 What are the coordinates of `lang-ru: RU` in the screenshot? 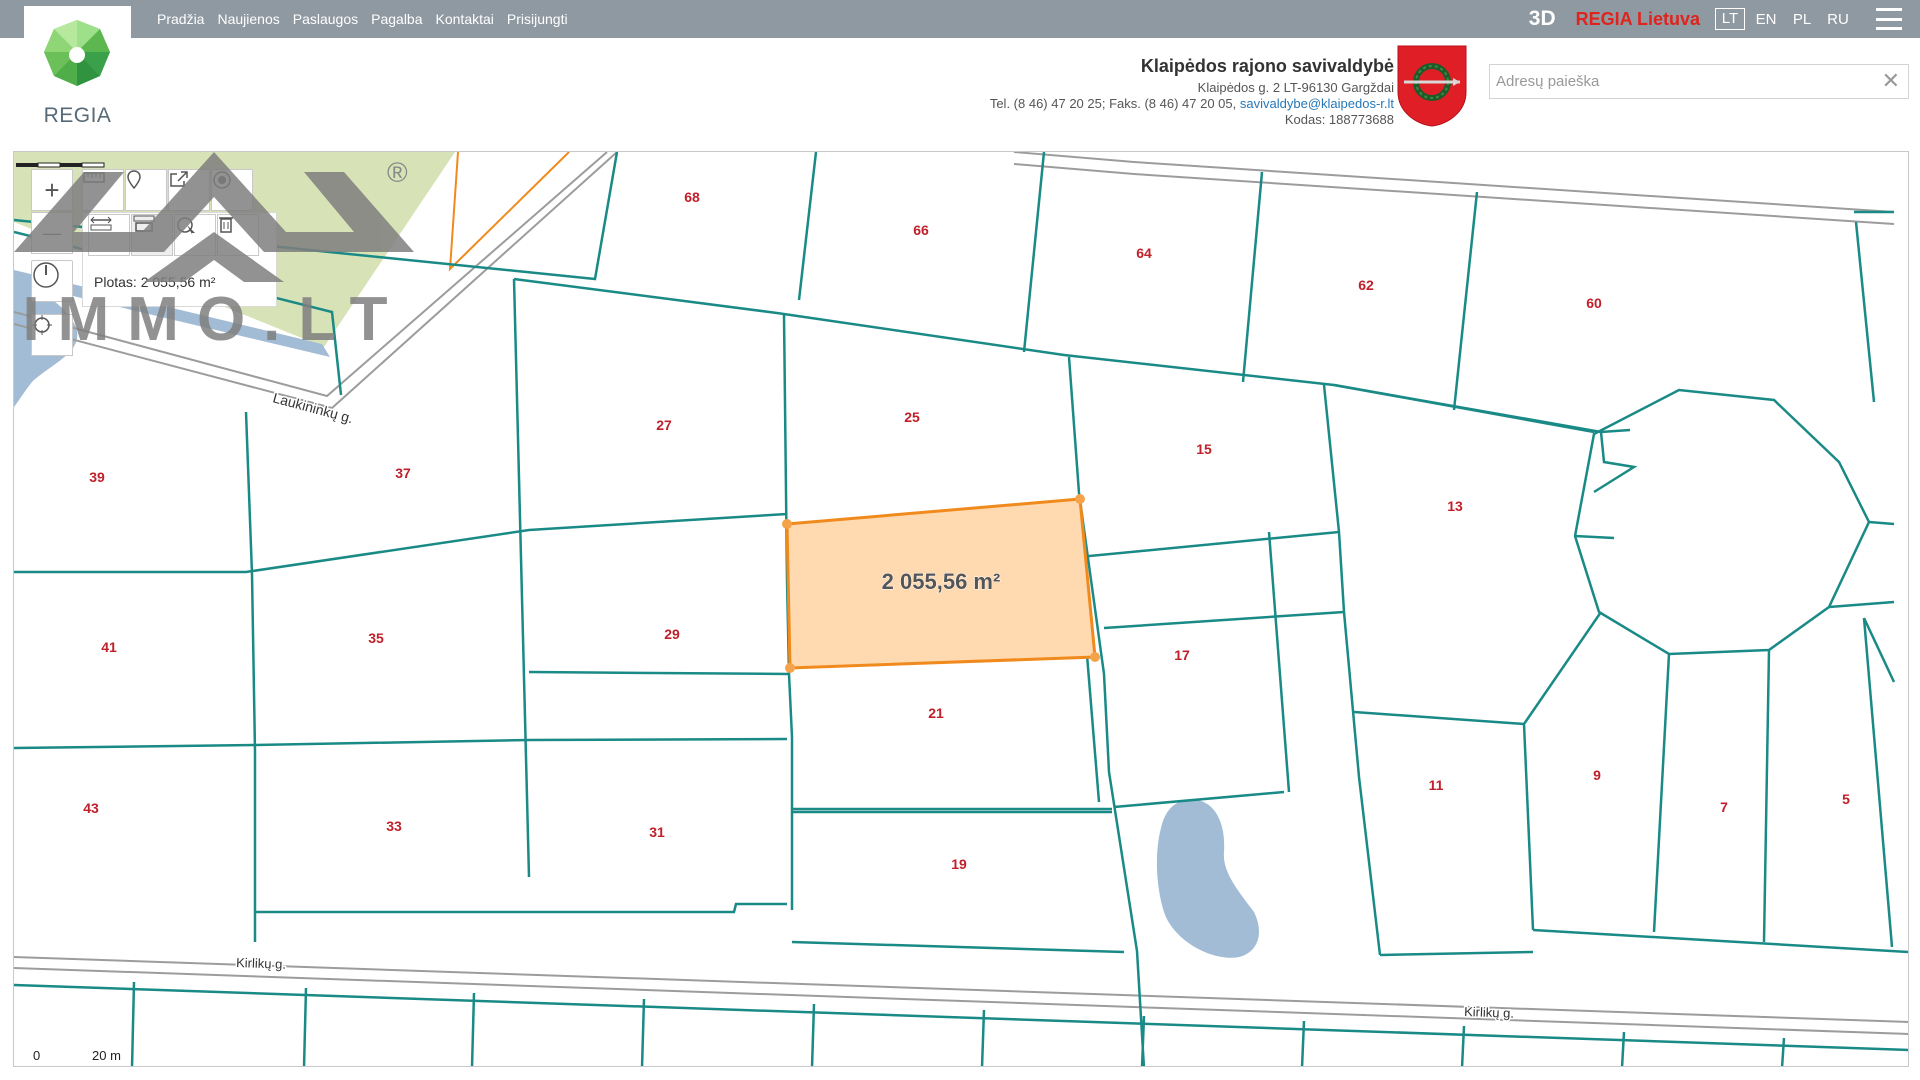 It's located at (1838, 19).